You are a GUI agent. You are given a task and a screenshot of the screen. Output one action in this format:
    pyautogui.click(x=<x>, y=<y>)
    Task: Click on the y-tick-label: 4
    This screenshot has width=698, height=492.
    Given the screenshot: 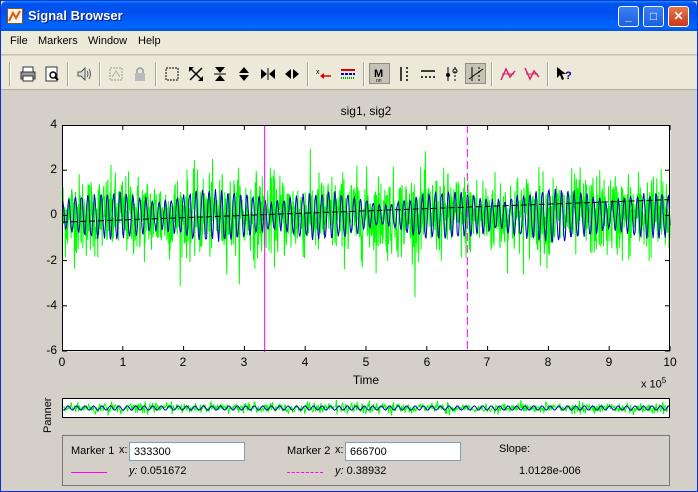 What is the action you would take?
    pyautogui.click(x=53, y=124)
    